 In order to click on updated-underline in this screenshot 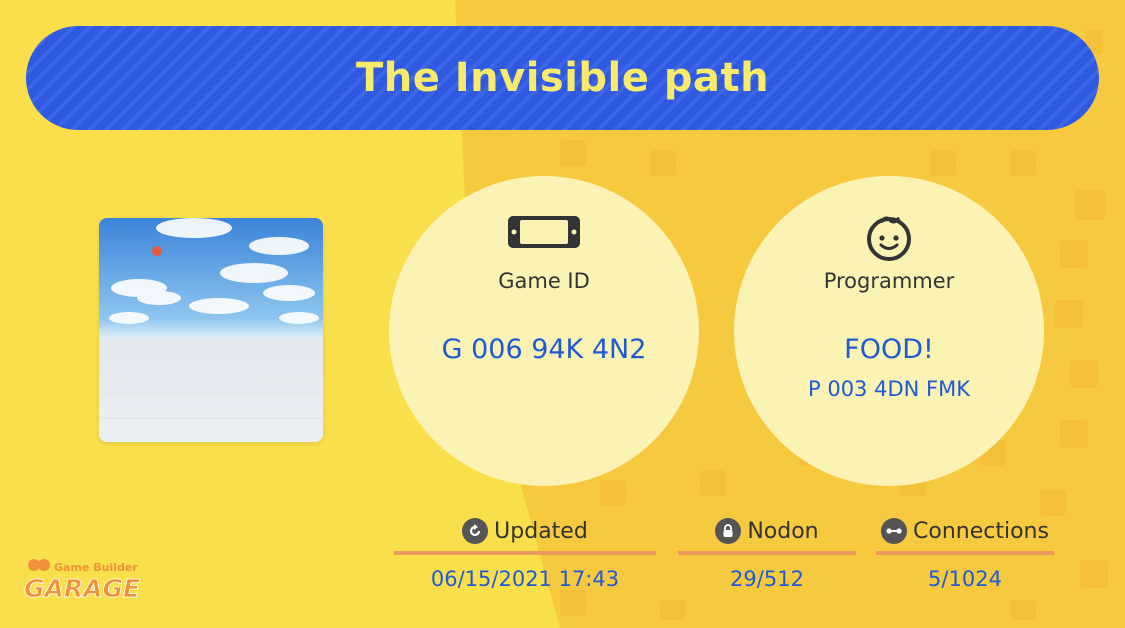, I will do `click(525, 553)`.